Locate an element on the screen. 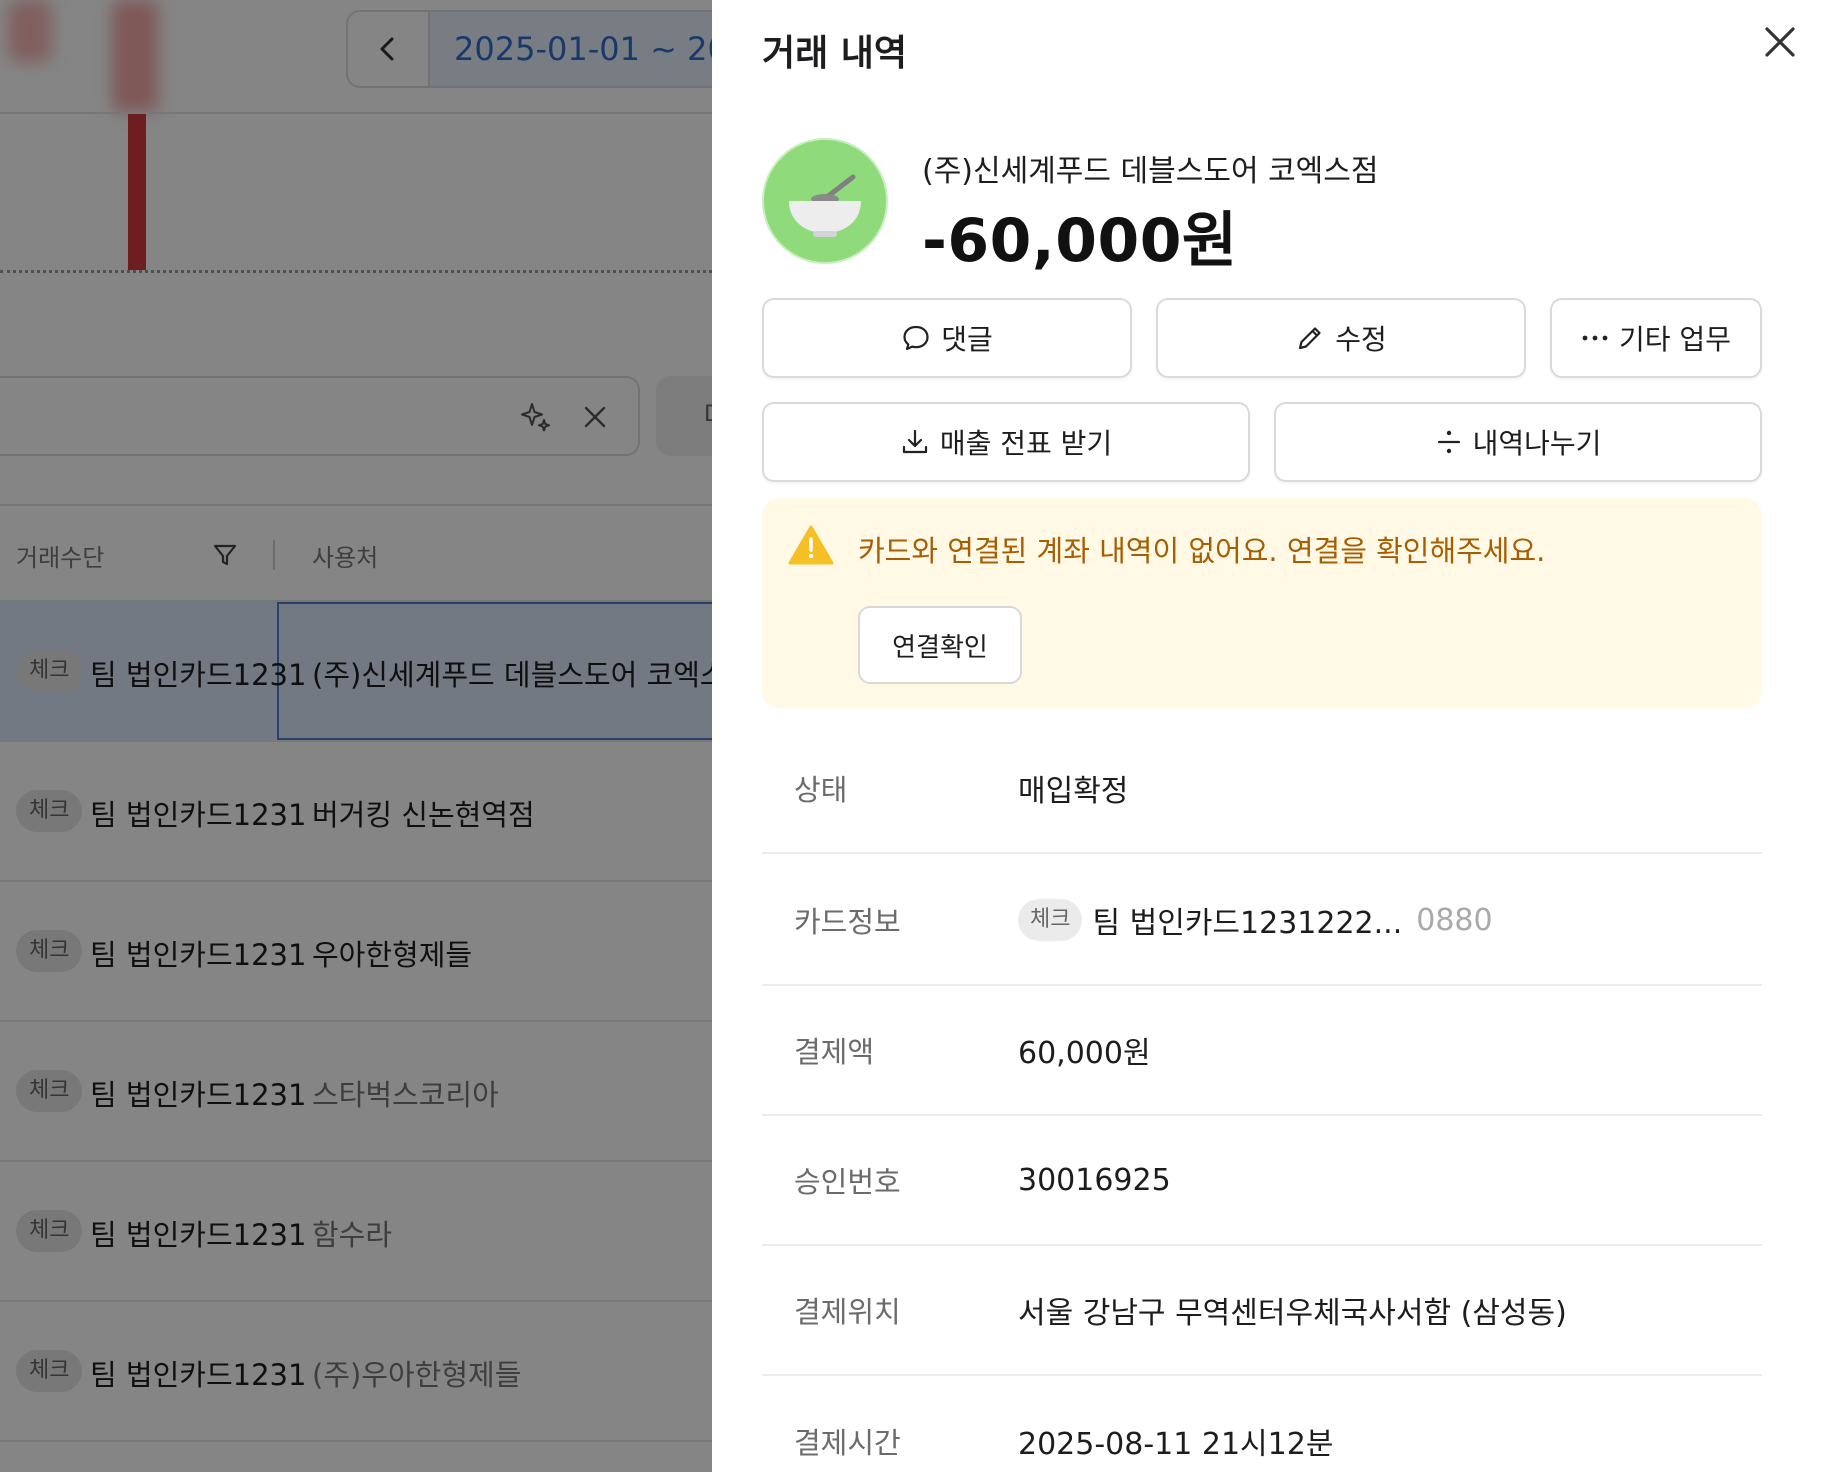 The width and height of the screenshot is (1836, 1472). detail-label: 결제위치 is located at coordinates (847, 1312).